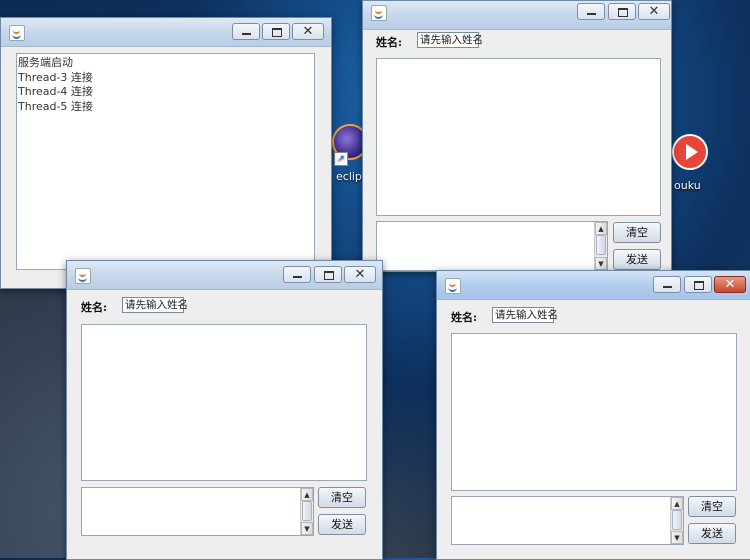  Describe the element at coordinates (687, 185) in the screenshot. I see `youku-label: ouku` at that location.